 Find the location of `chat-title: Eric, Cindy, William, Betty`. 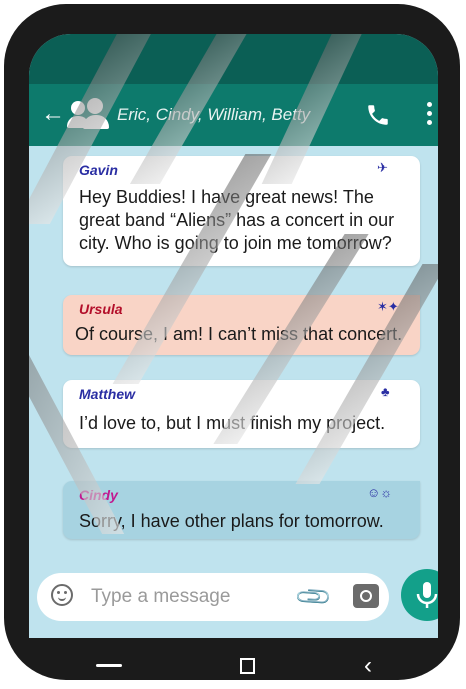

chat-title: Eric, Cindy, William, Betty is located at coordinates (213, 115).